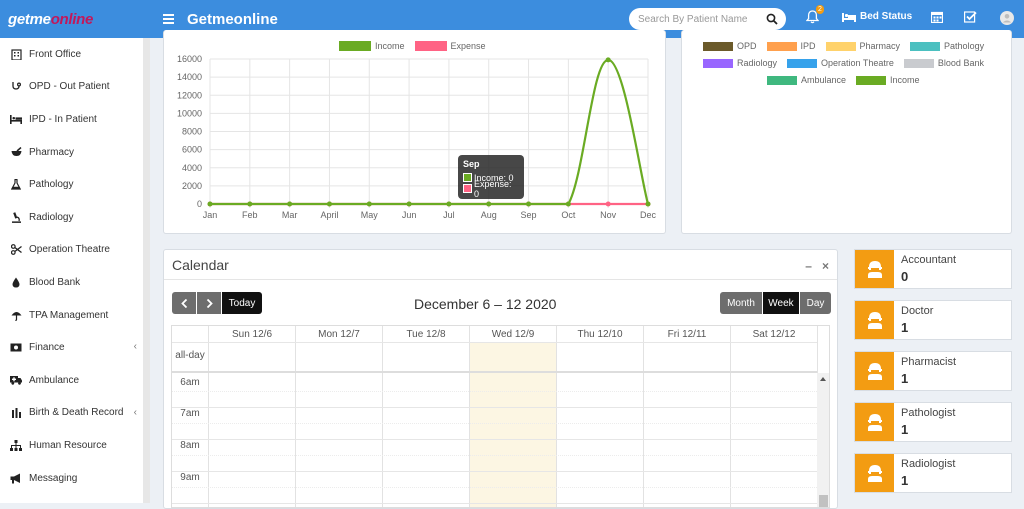  Describe the element at coordinates (16, 87) in the screenshot. I see `stethoscope-icon` at that location.